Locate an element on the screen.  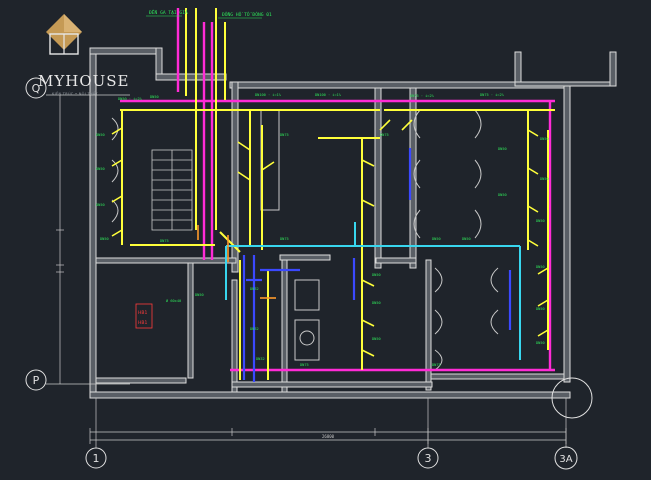
logo-subtitle: KIẾN TRÚC • NỘI THẤT is located at coordinates (75, 94).